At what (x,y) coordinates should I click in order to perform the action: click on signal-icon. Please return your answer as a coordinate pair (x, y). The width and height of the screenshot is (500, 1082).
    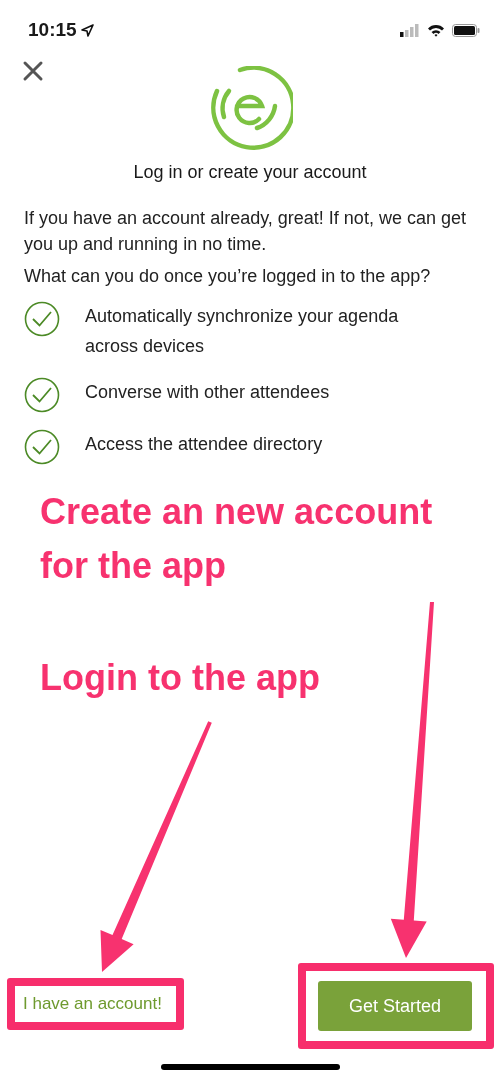
    Looking at the image, I should click on (410, 30).